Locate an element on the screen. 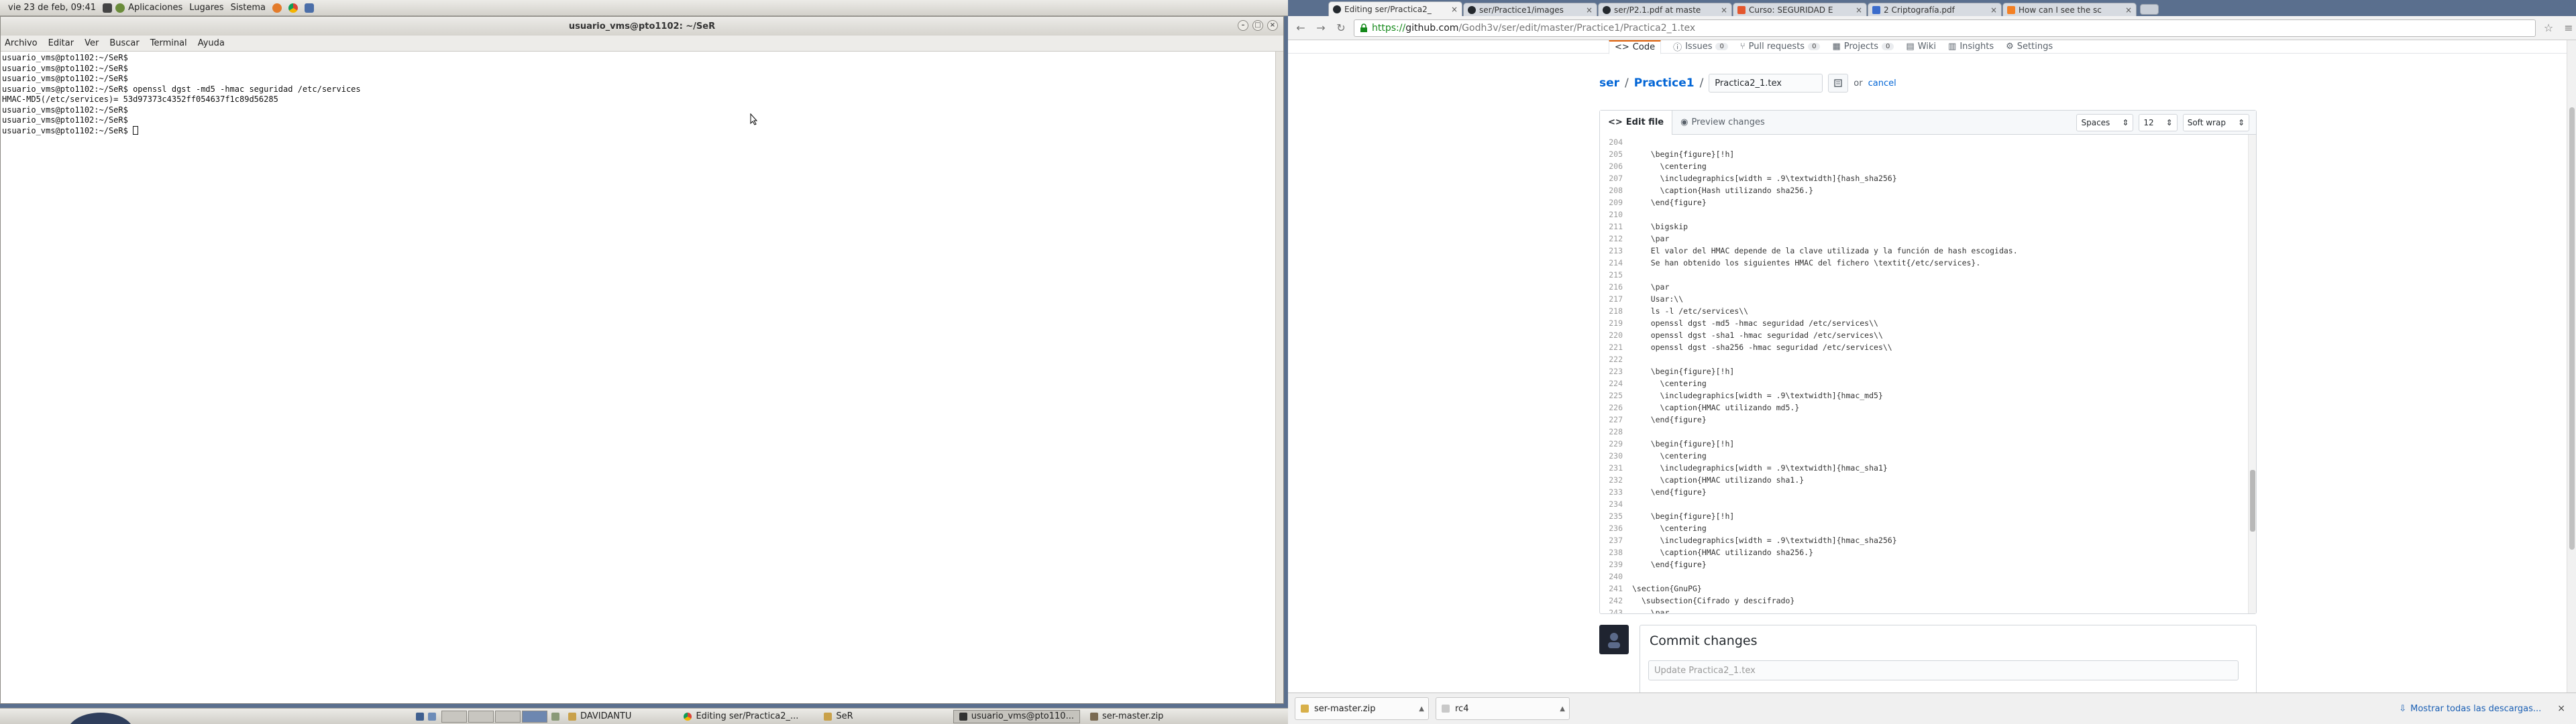 Image resolution: width=2576 pixels, height=724 pixels. menu-system: Sistema is located at coordinates (248, 8).